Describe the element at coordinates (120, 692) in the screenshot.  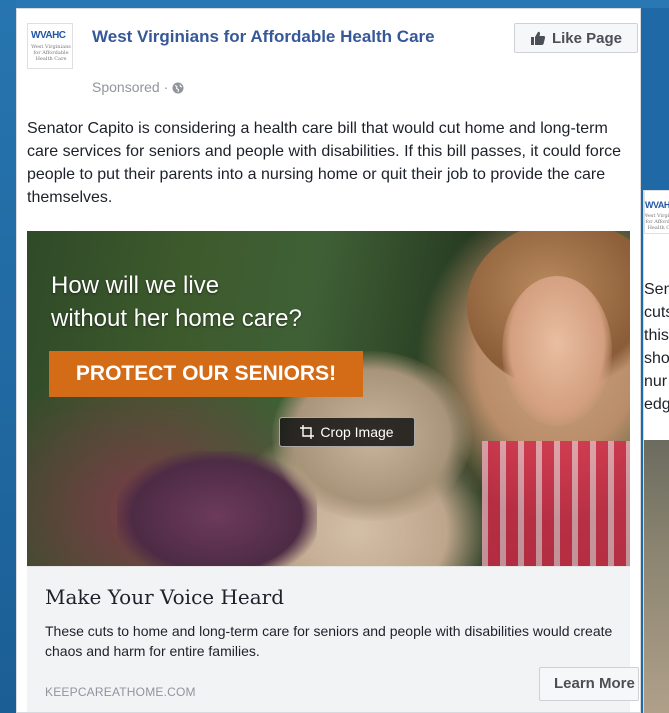
I see `link-domain: KEEPCAREATHOME.COM` at that location.